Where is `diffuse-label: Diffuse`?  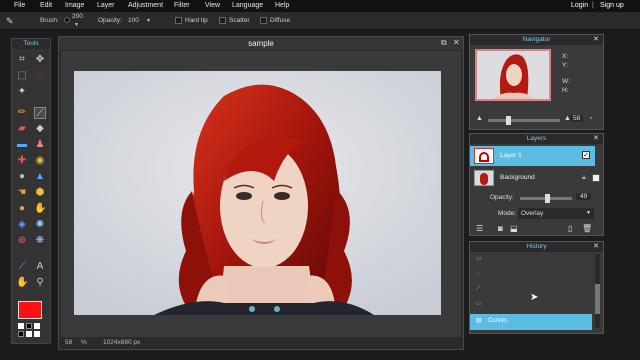
diffuse-label: Diffuse is located at coordinates (280, 20).